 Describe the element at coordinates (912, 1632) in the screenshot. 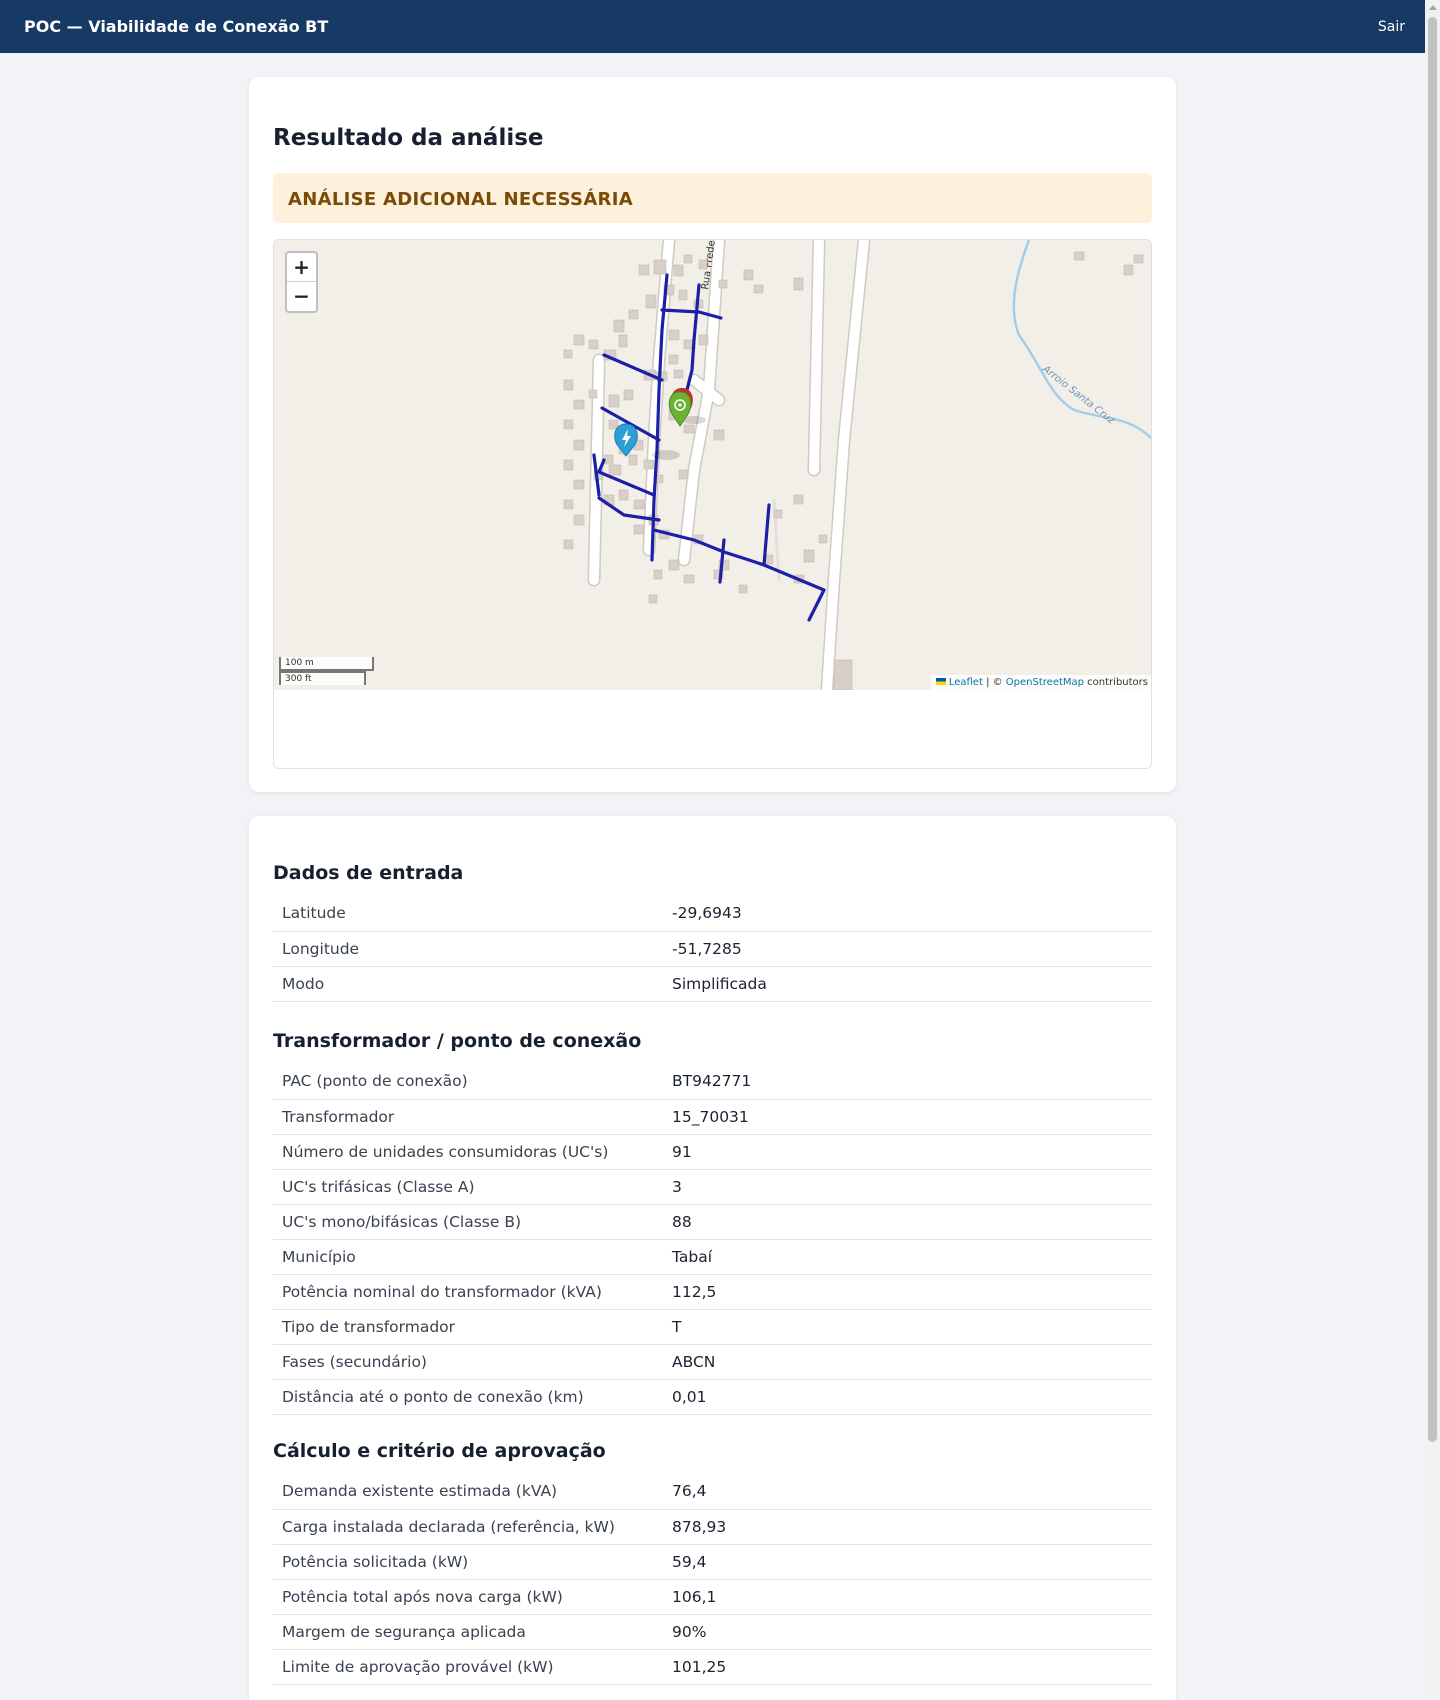

I see `row-value: 90%` at that location.